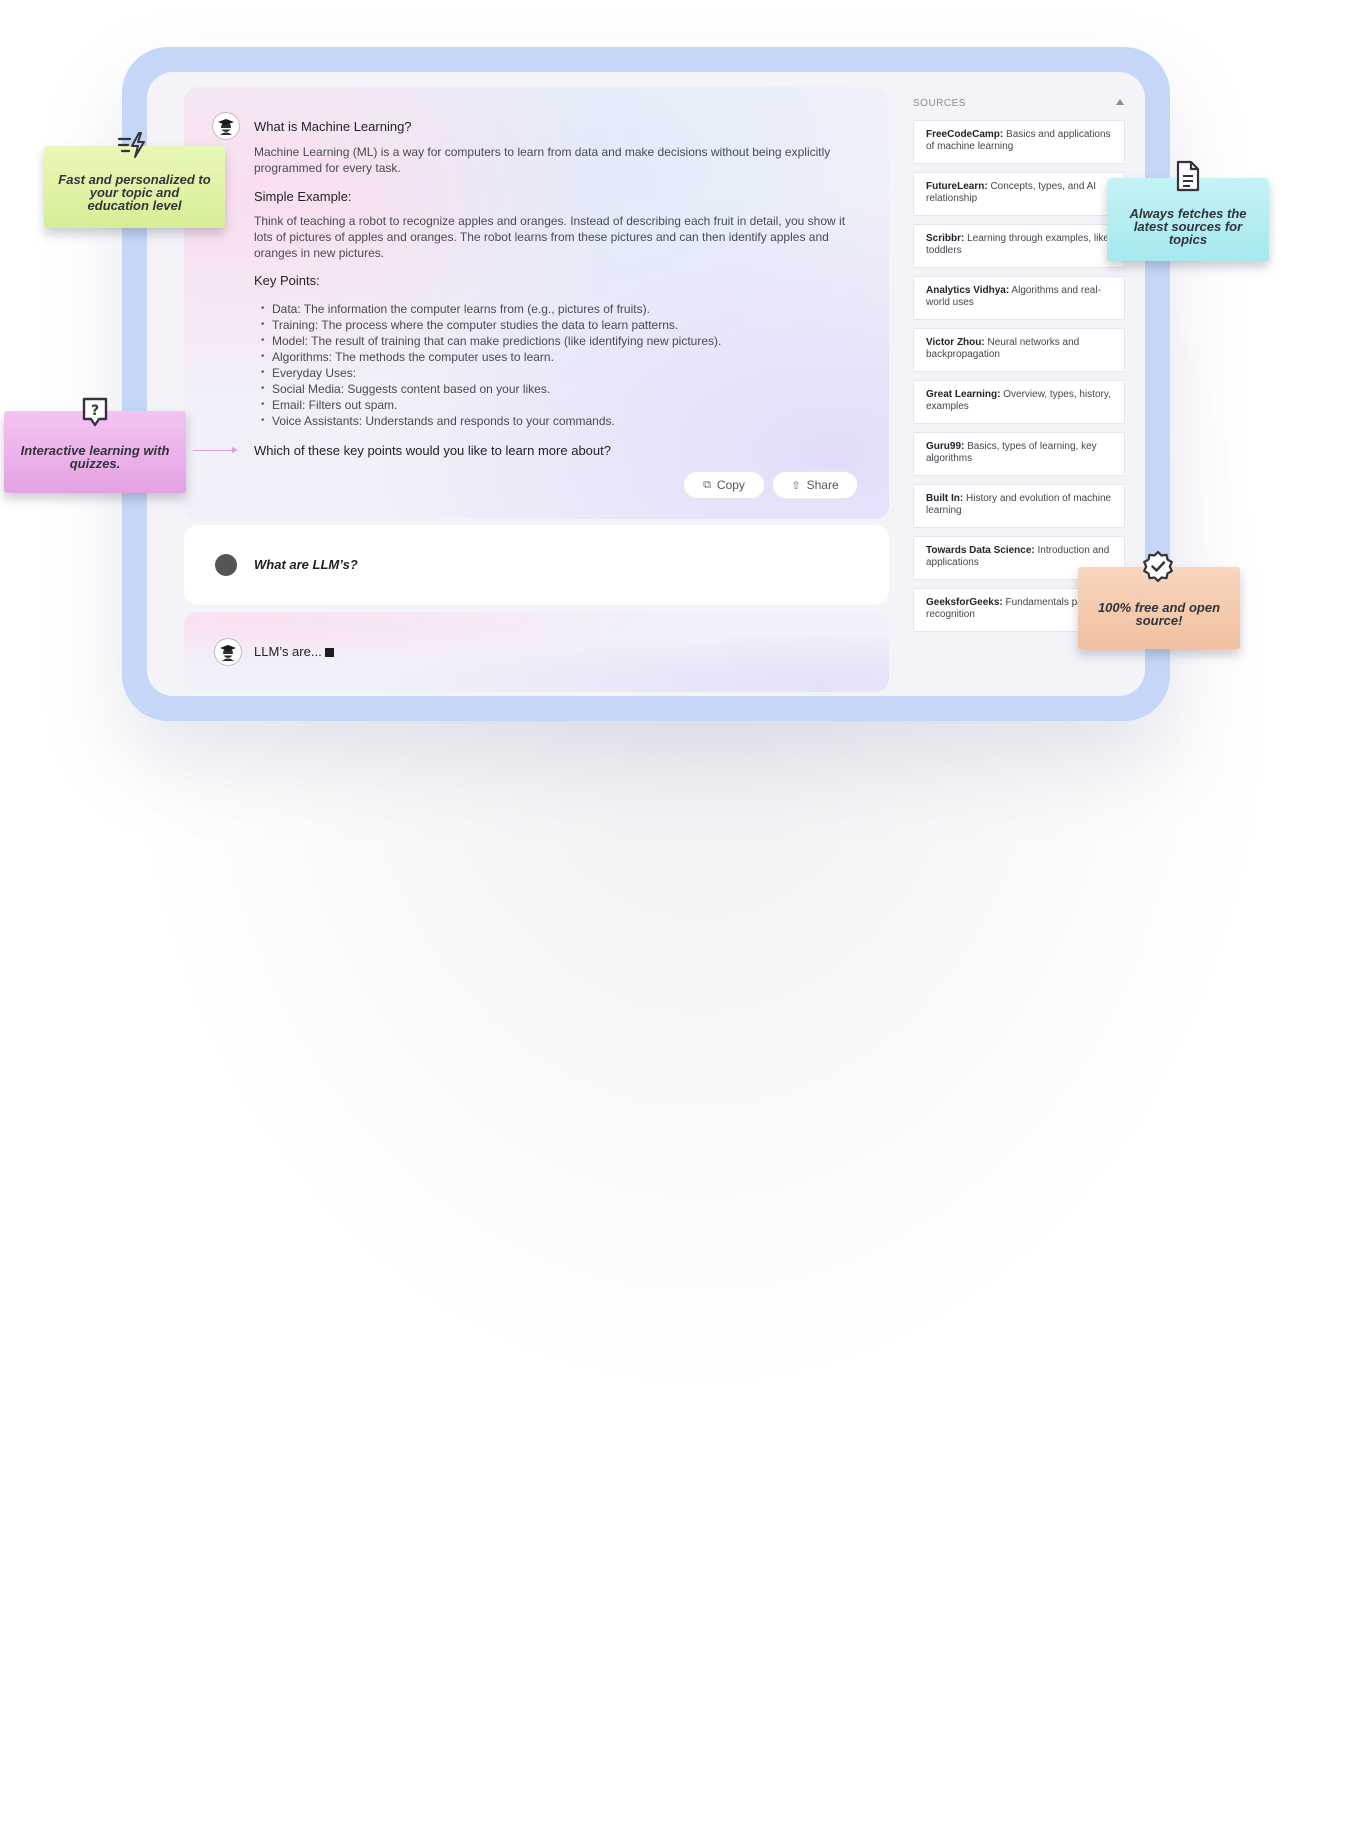 Image resolution: width=1366 pixels, height=1839 pixels. I want to click on callout-free-text: 100% free and open source!, so click(1159, 614).